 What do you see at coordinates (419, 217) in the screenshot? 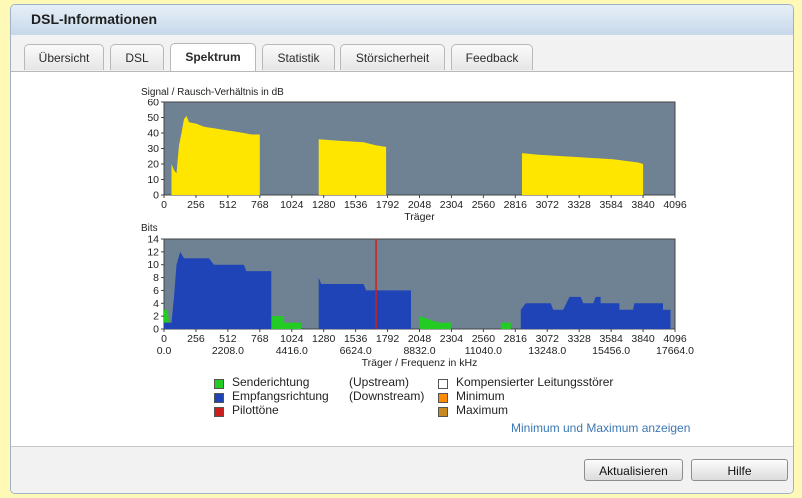
I see `x-axis-label: Träger` at bounding box center [419, 217].